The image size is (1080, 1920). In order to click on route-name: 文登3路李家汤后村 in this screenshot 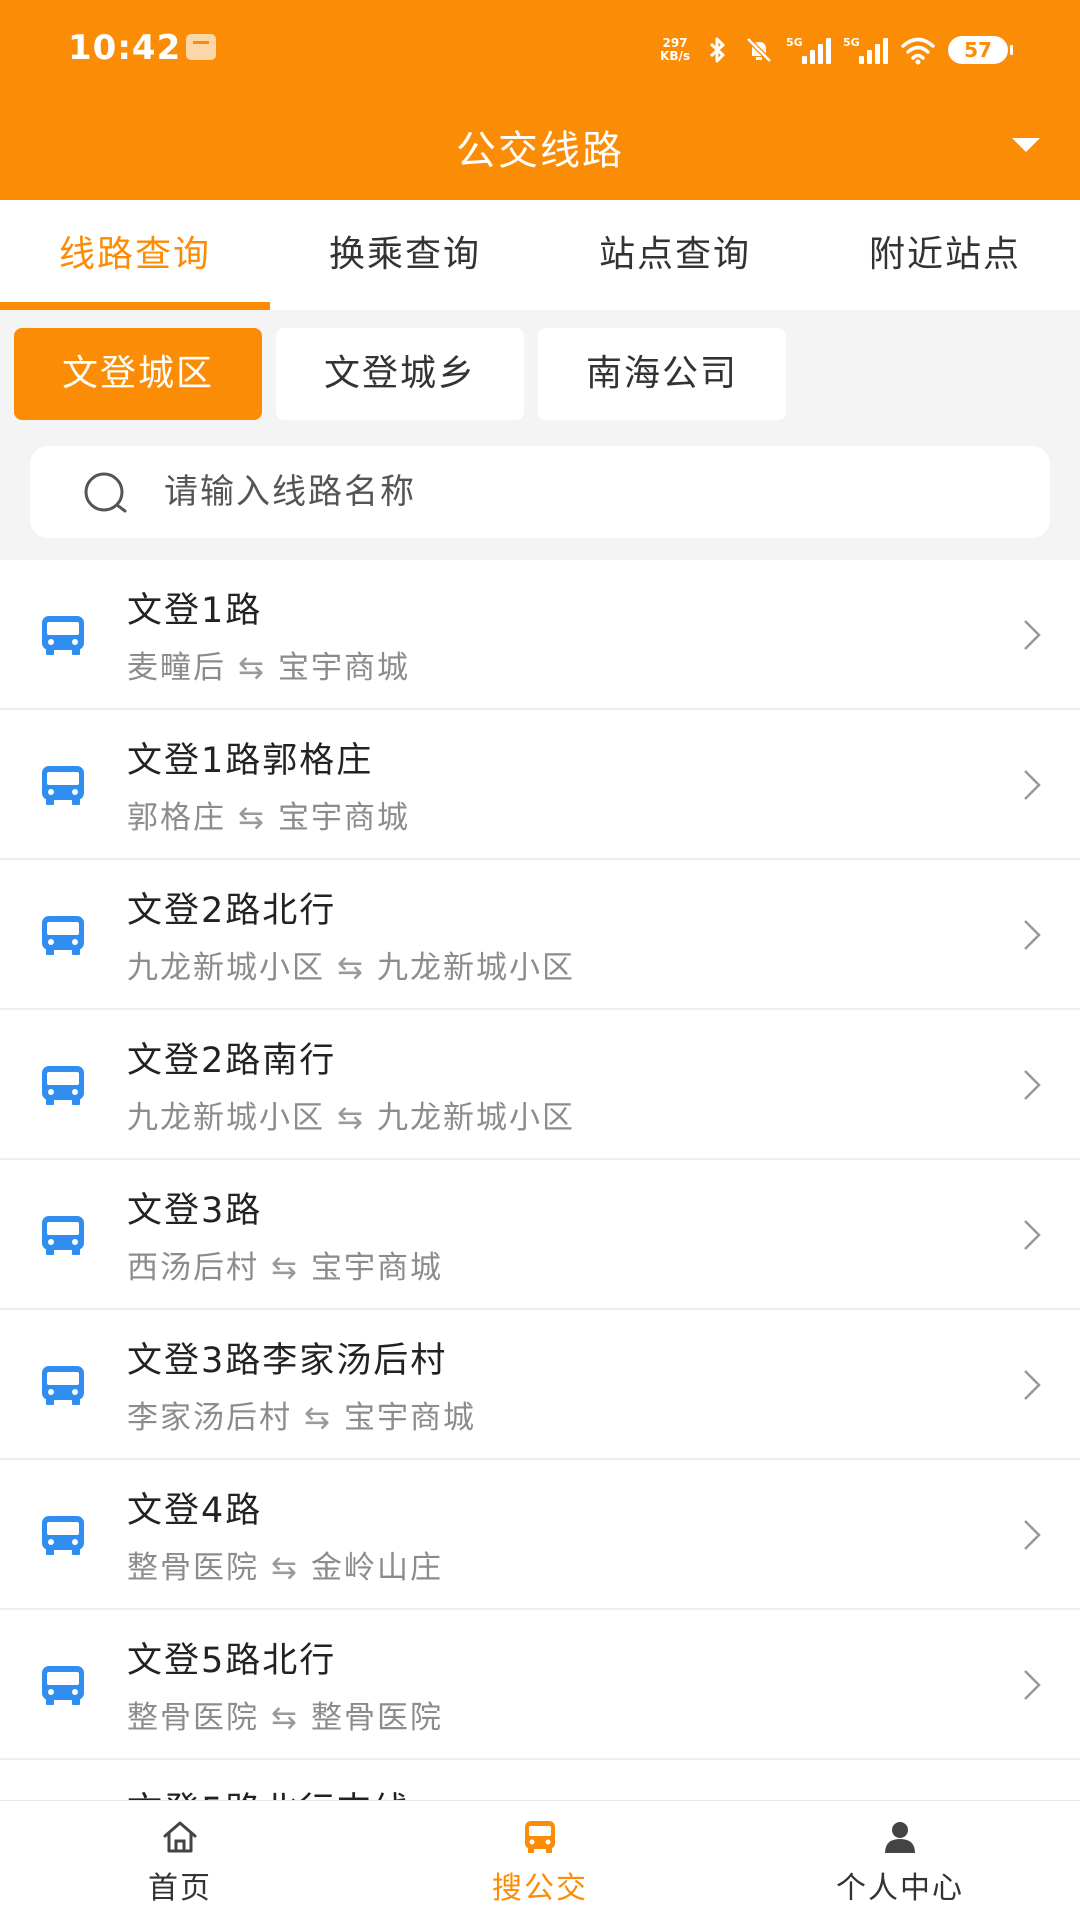, I will do `click(287, 1361)`.